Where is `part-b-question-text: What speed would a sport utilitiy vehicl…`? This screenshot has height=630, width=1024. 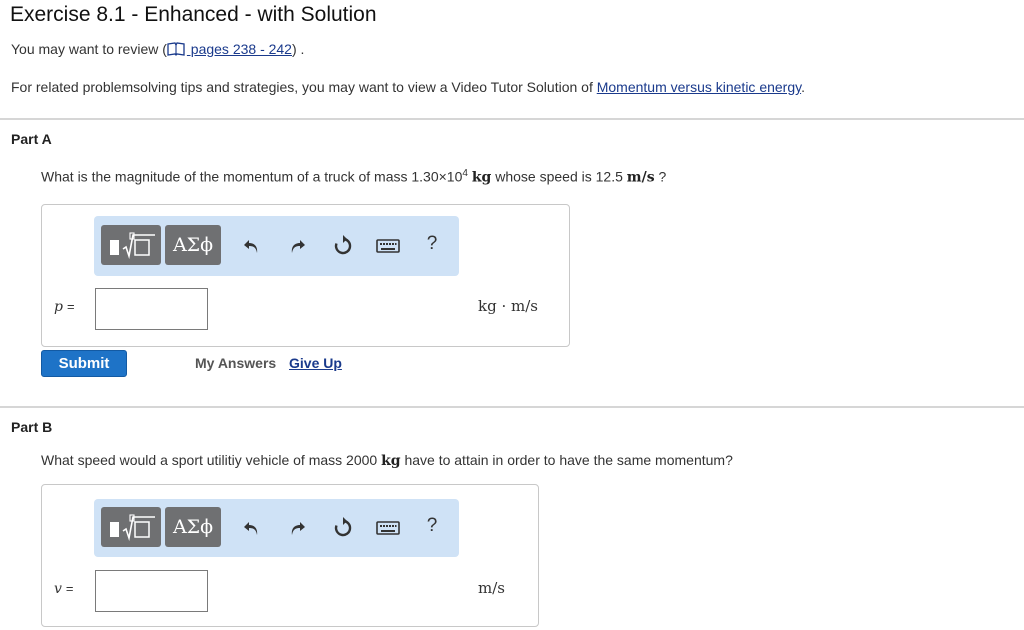 part-b-question-text: What speed would a sport utilitiy vehicl… is located at coordinates (211, 460).